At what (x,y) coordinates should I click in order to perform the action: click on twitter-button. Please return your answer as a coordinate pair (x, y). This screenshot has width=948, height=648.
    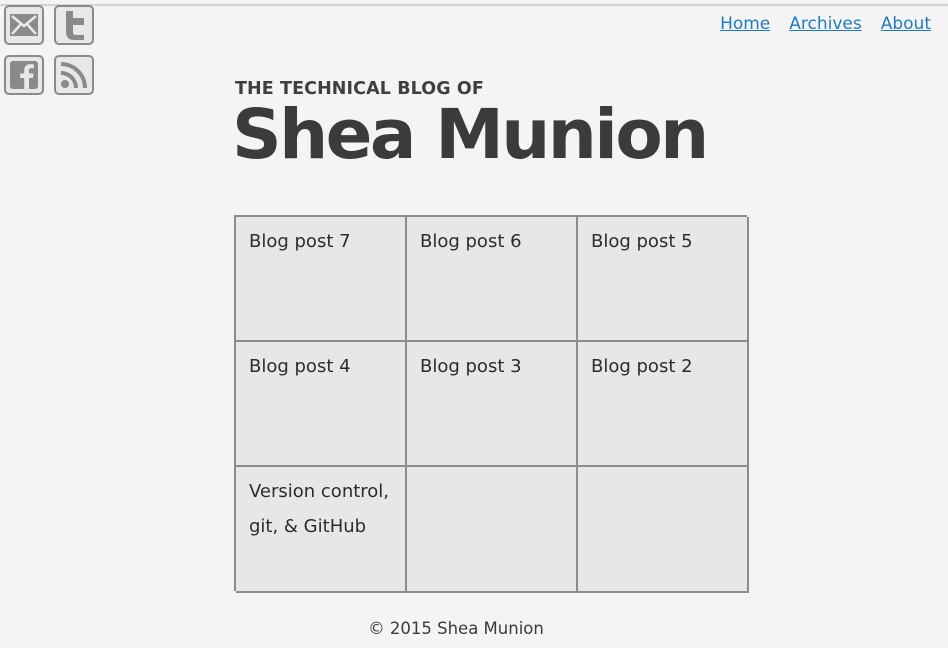
    Looking at the image, I should click on (74, 25).